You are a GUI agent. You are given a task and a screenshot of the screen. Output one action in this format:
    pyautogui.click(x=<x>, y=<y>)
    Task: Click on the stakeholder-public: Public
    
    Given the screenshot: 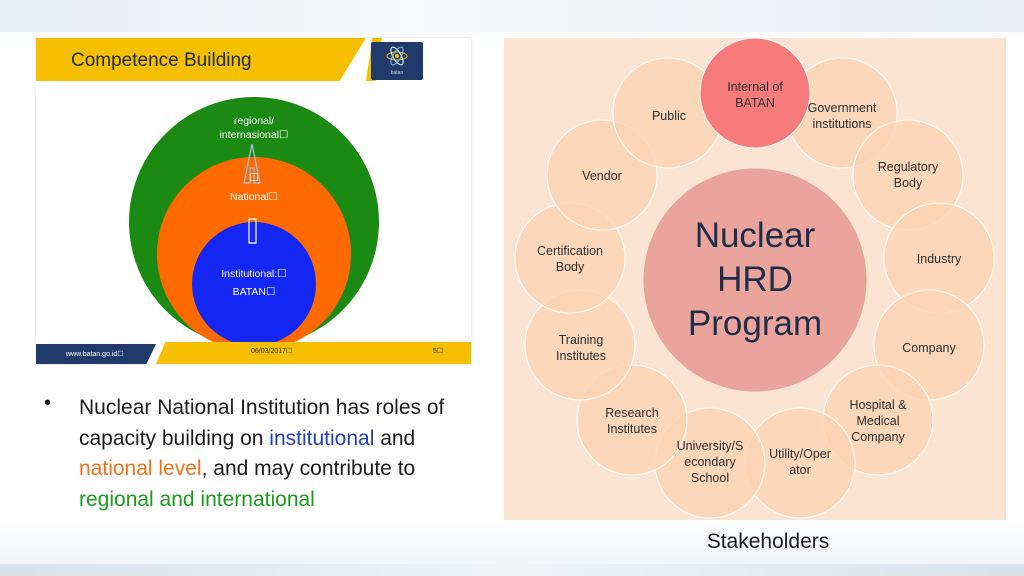 What is the action you would take?
    pyautogui.click(x=669, y=116)
    